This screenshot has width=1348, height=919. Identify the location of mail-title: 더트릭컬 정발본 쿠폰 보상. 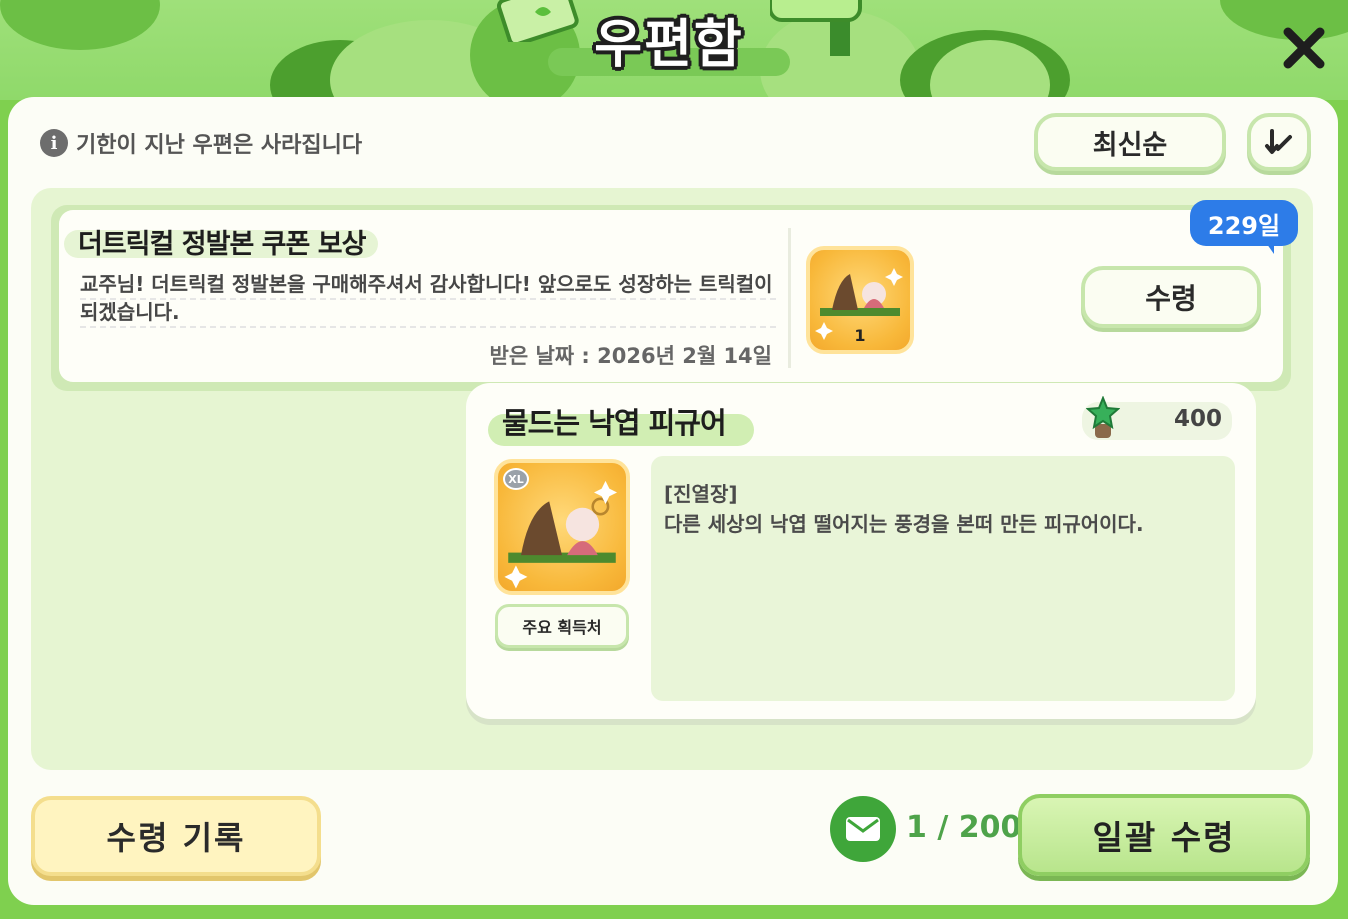
(222, 244).